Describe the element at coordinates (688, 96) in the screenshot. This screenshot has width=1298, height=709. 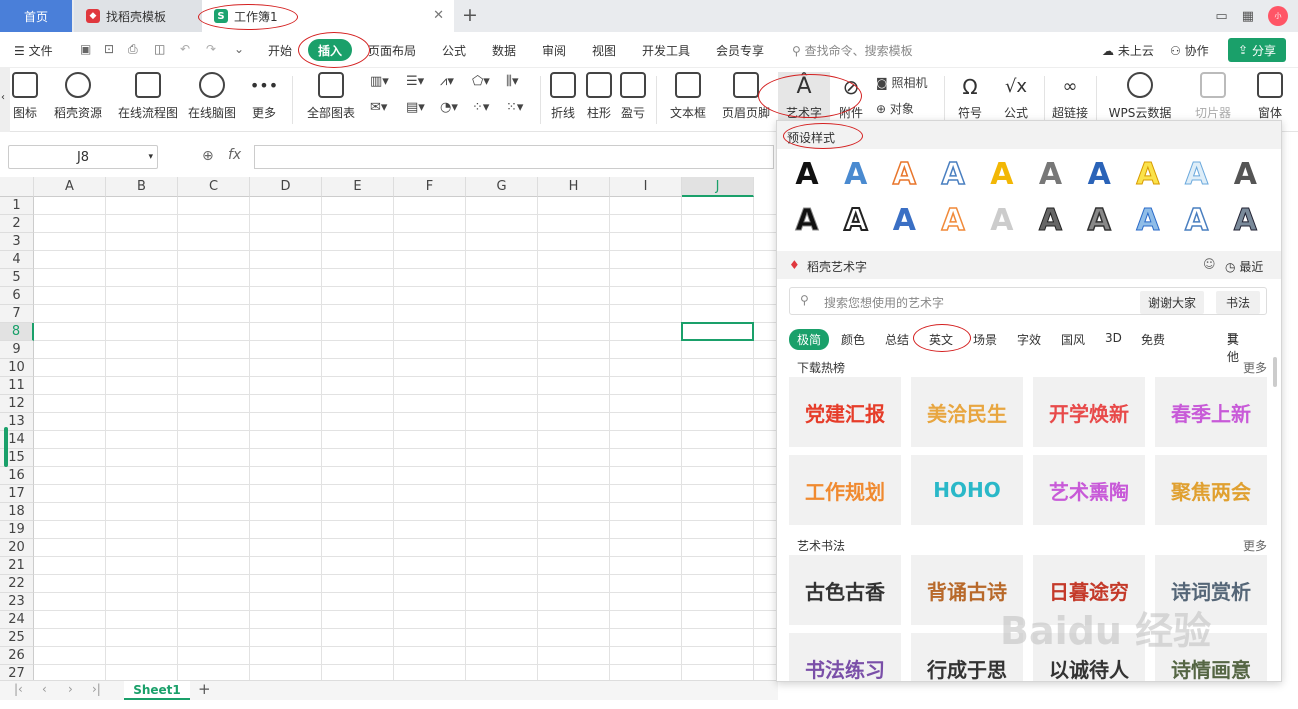
I see `ribbon-textbox: 文本框` at that location.